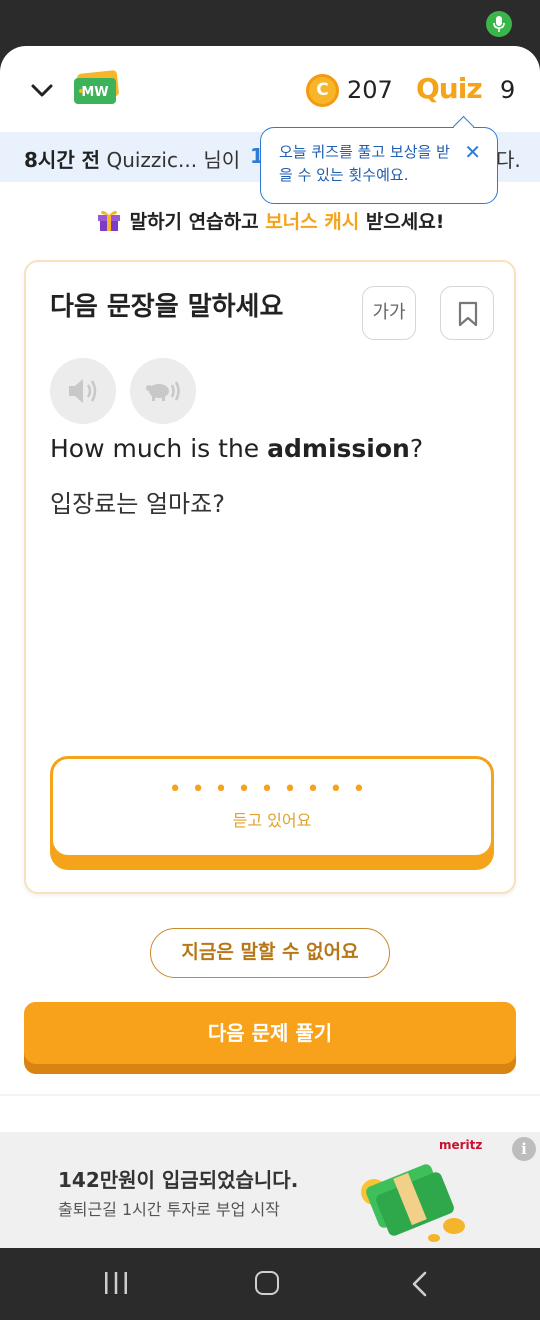 Image resolution: width=540 pixels, height=1320 pixels. I want to click on turtle-speaker-icon, so click(163, 391).